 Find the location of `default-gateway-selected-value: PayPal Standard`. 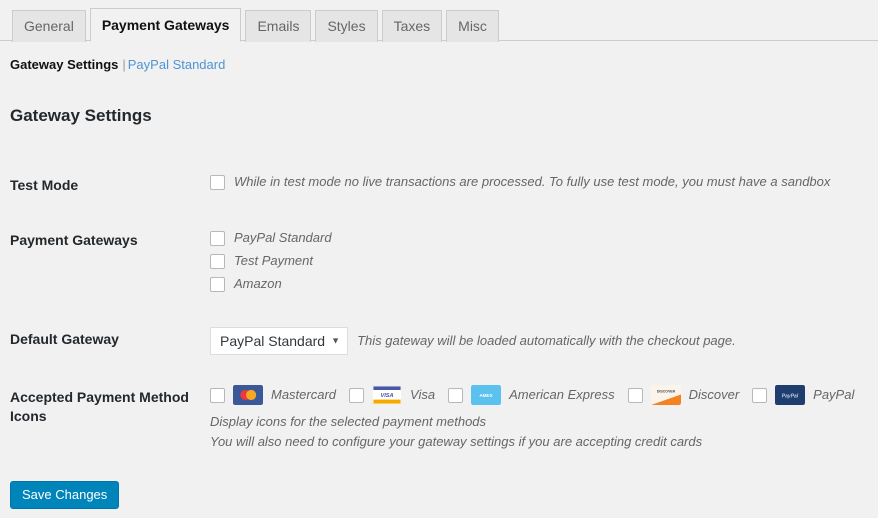

default-gateway-selected-value: PayPal Standard is located at coordinates (273, 341).